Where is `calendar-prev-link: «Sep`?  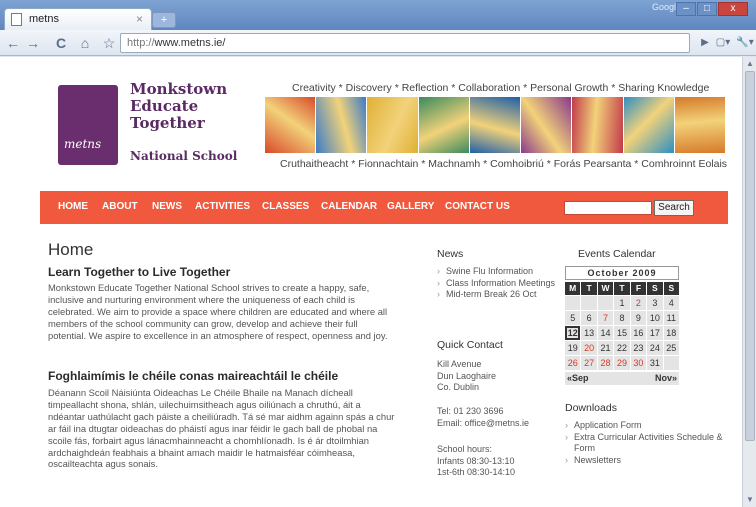
calendar-prev-link: «Sep is located at coordinates (578, 378).